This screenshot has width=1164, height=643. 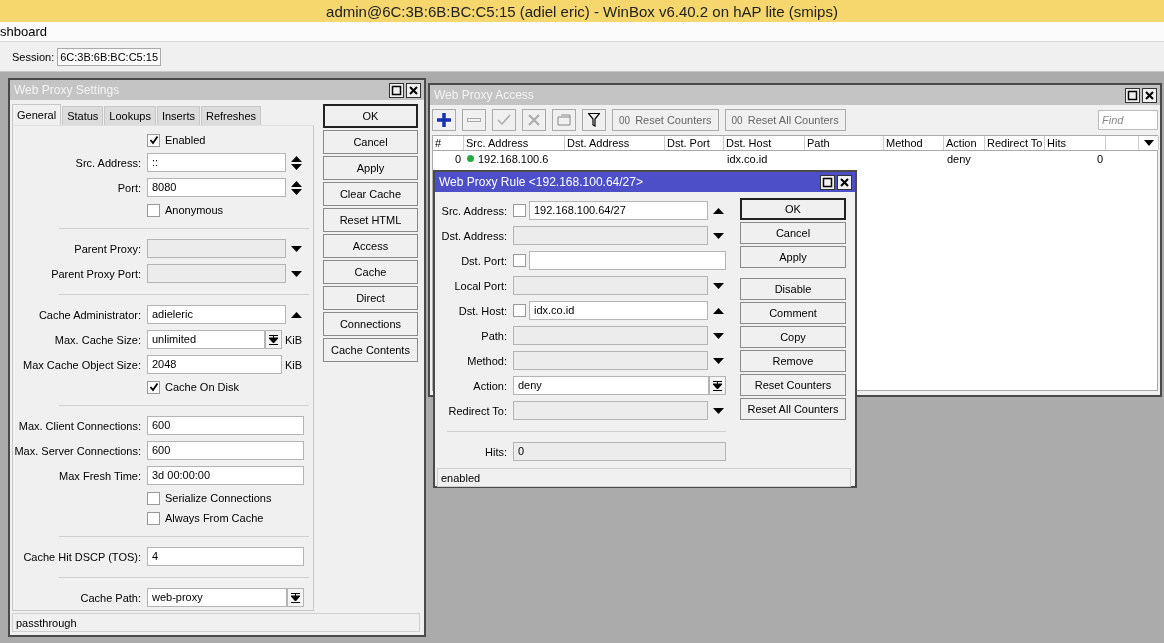 I want to click on field-label: Dst. Host:, so click(x=482, y=310).